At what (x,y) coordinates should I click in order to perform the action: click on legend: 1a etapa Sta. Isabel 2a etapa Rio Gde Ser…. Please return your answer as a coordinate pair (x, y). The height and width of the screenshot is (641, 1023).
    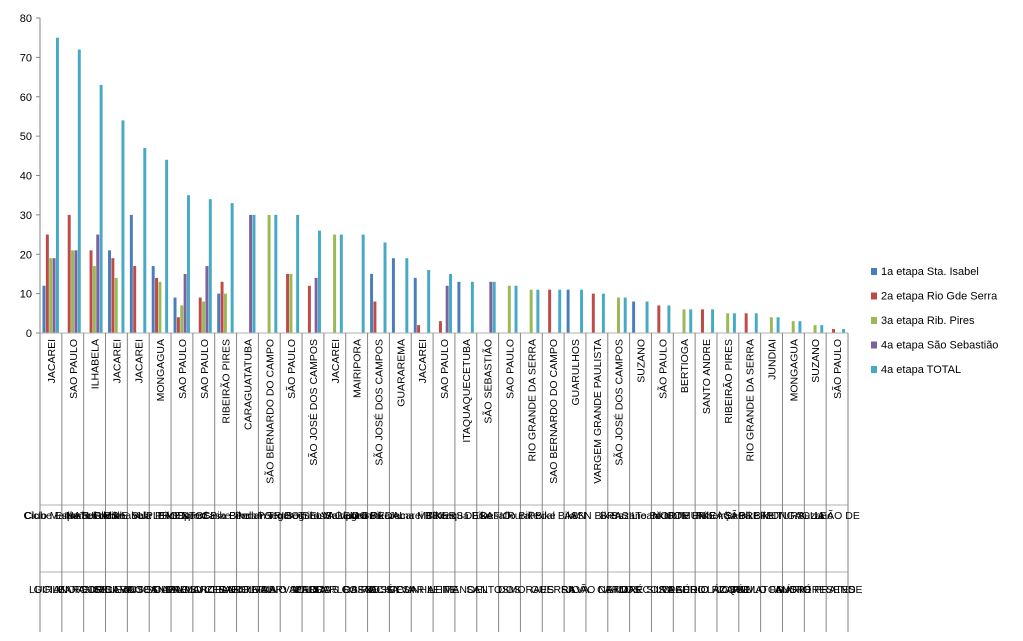
    Looking at the image, I should click on (934, 321).